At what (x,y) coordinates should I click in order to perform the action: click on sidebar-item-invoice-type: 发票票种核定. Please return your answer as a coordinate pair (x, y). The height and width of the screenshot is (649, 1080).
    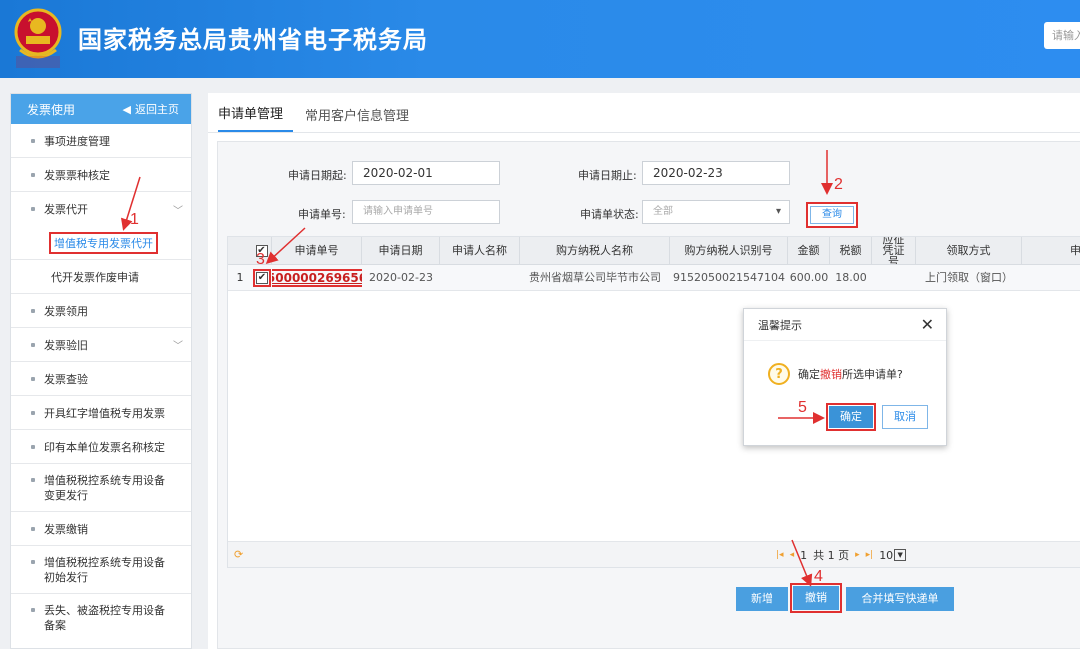
    Looking at the image, I should click on (101, 175).